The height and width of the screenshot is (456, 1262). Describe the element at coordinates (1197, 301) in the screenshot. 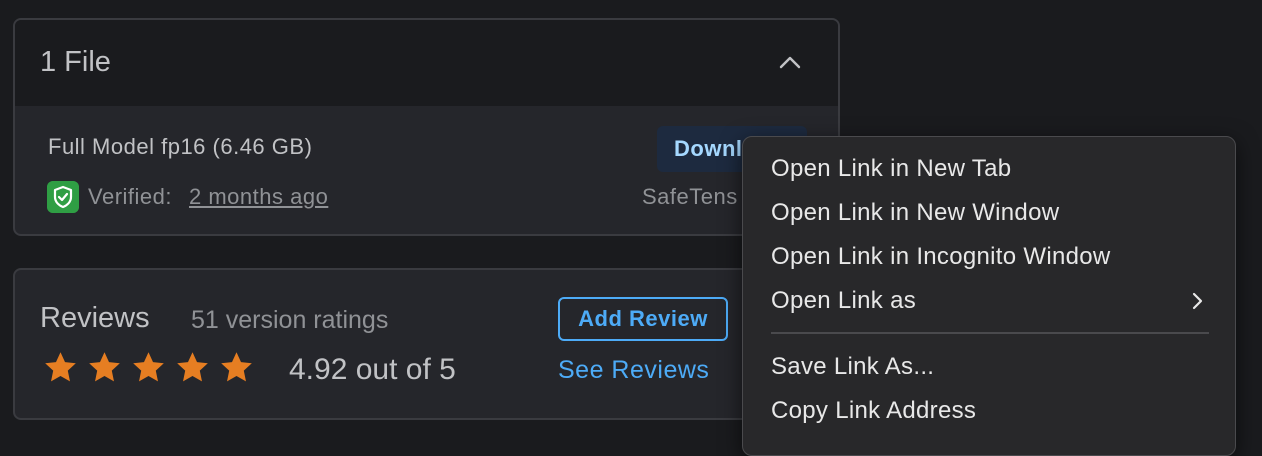

I see `chevron-right-icon` at that location.